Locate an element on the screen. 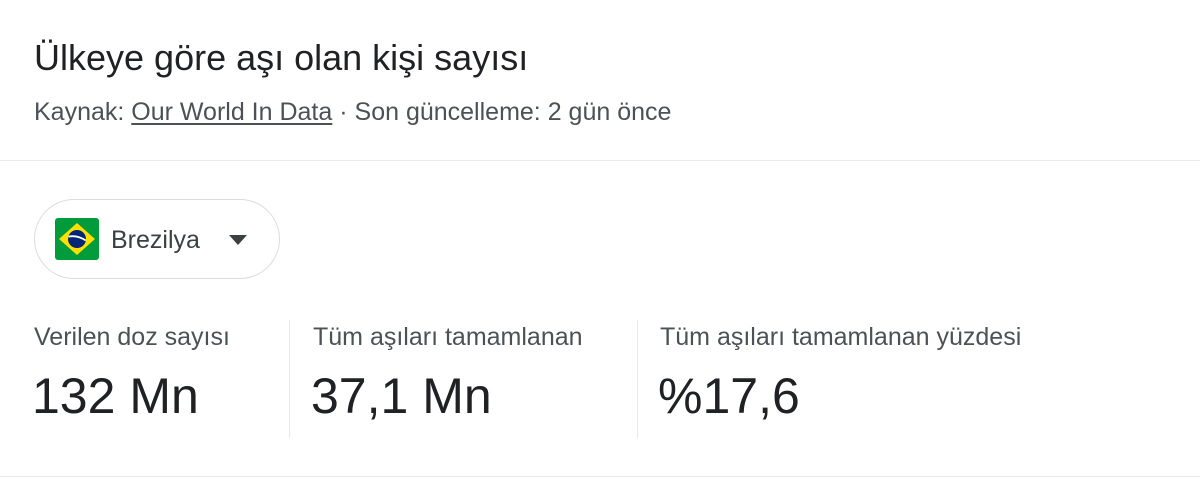 The width and height of the screenshot is (1200, 479). page-title: Ülkeye göre aşı olan kişi sayısı is located at coordinates (281, 57).